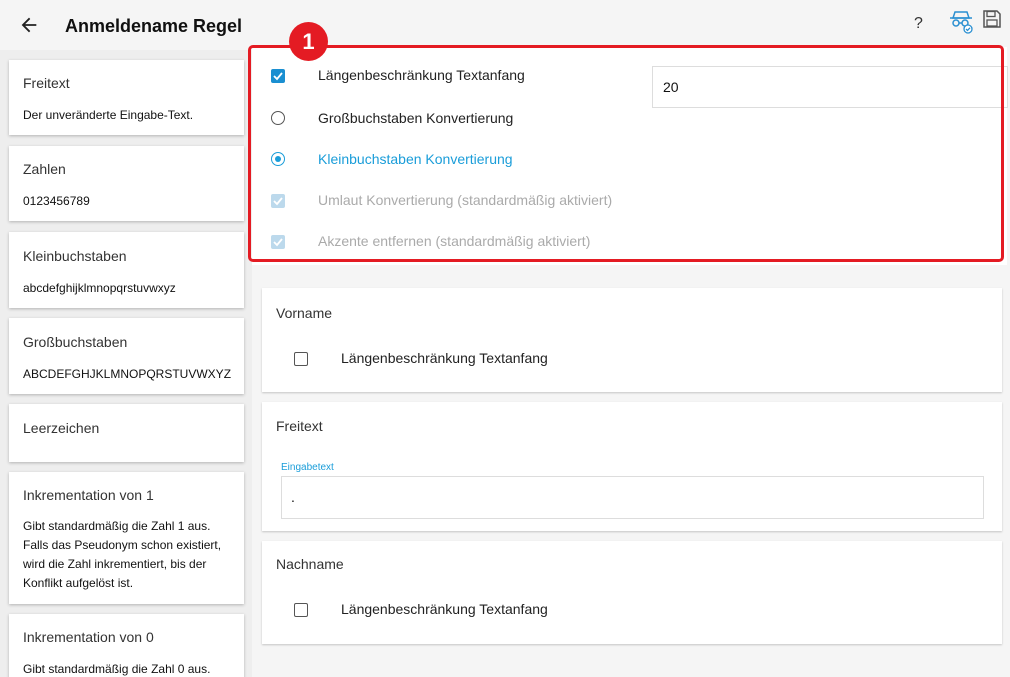  I want to click on option-lowercase: Kleinbuchstaben Konvertierung, so click(629, 160).